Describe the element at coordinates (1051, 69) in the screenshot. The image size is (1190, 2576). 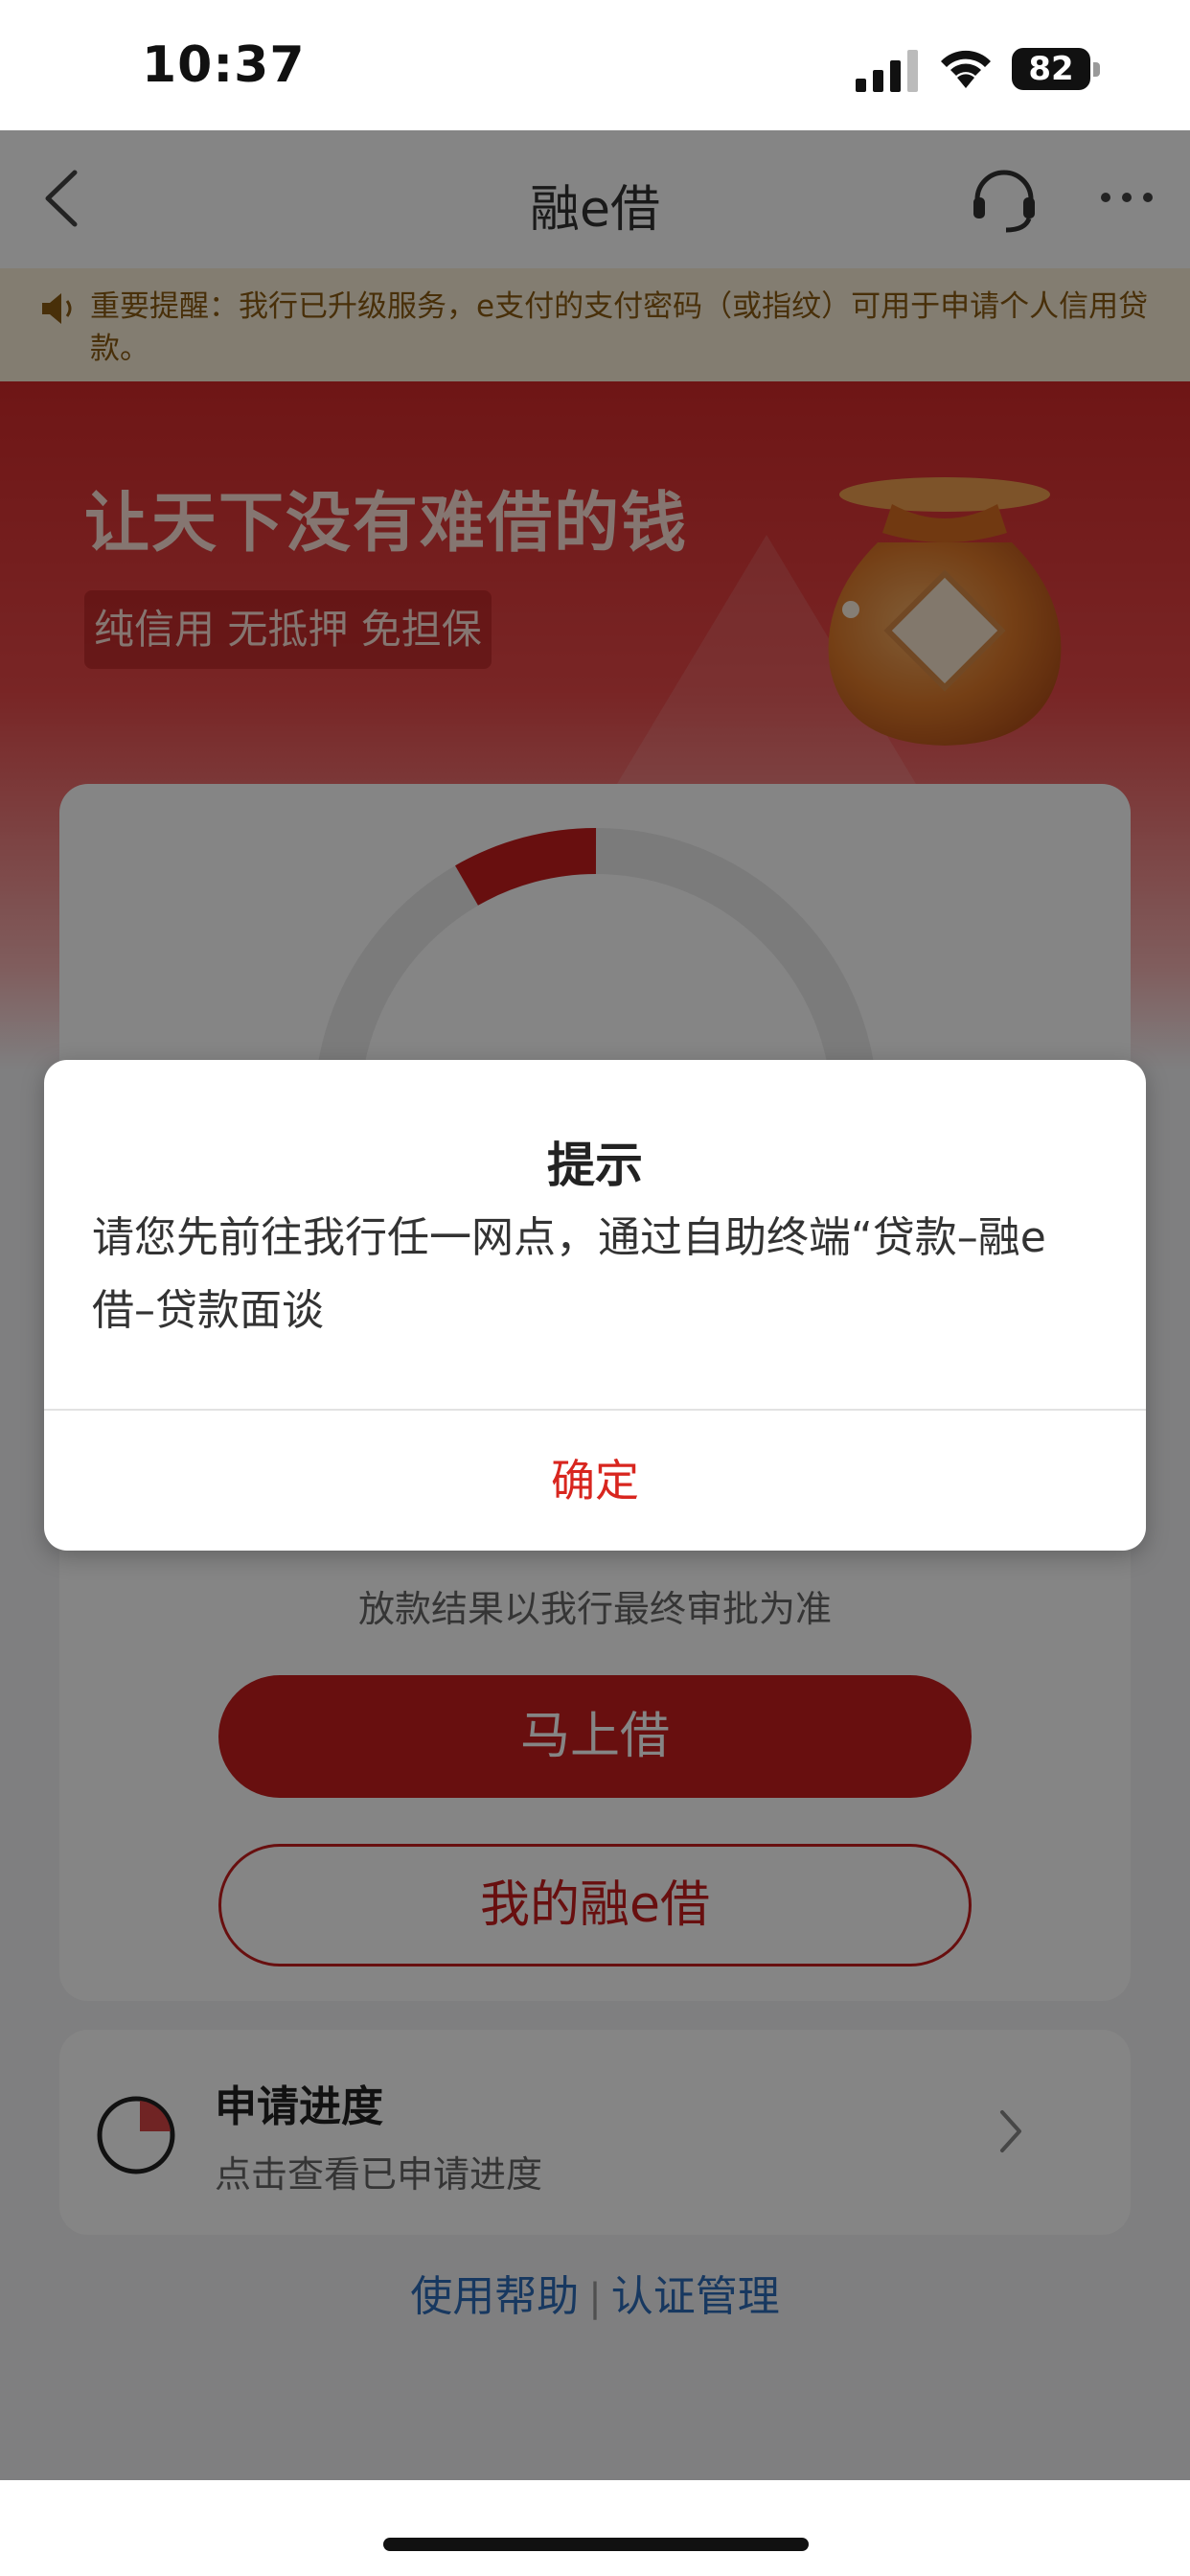
I see `battery-level: 82` at that location.